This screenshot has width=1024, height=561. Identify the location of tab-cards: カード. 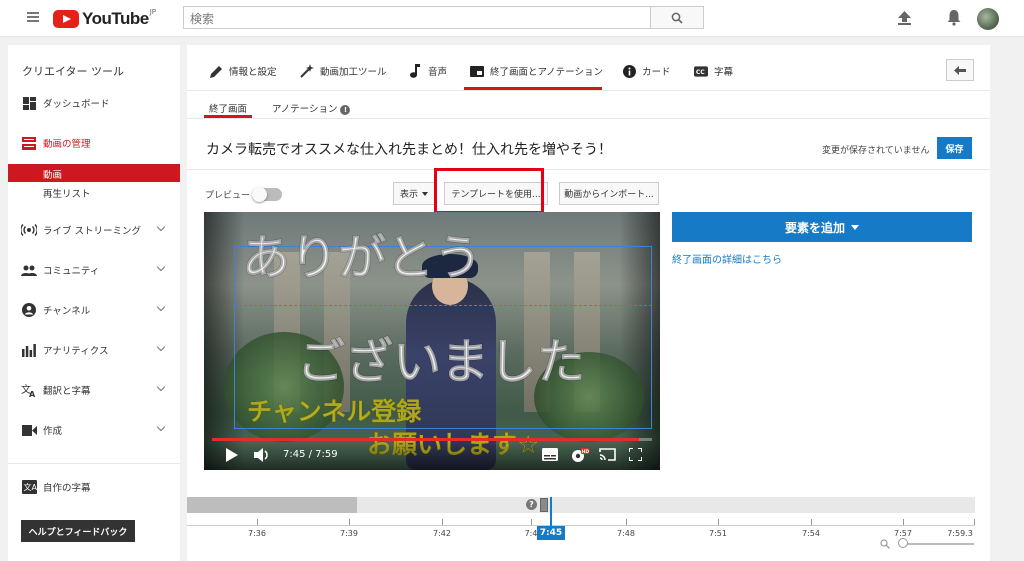
(646, 71).